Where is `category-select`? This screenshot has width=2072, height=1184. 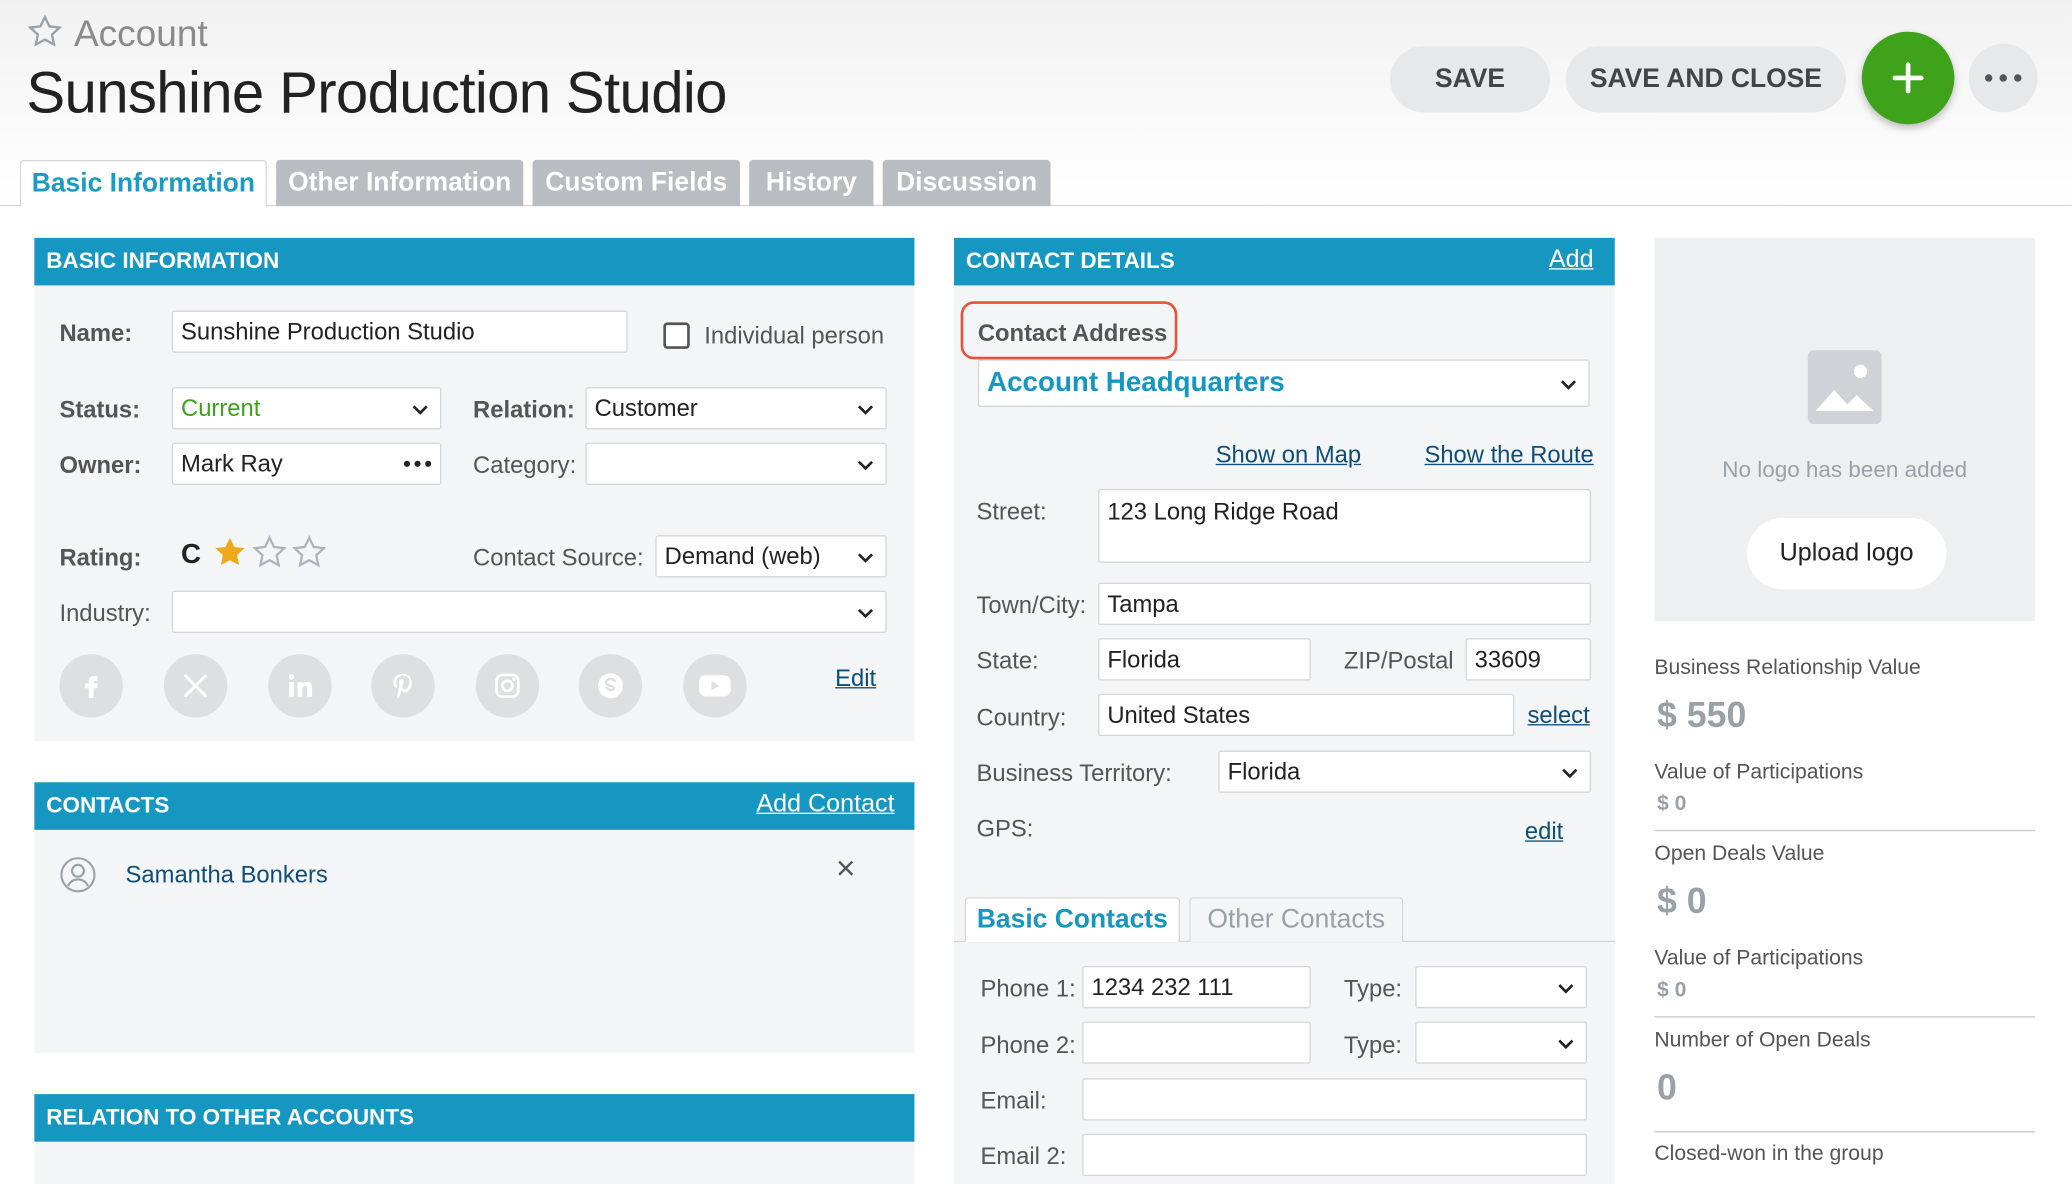
category-select is located at coordinates (736, 463).